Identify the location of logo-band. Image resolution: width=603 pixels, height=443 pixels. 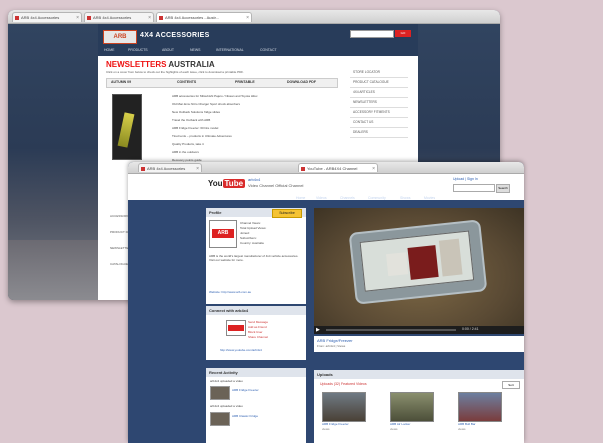
(236, 328).